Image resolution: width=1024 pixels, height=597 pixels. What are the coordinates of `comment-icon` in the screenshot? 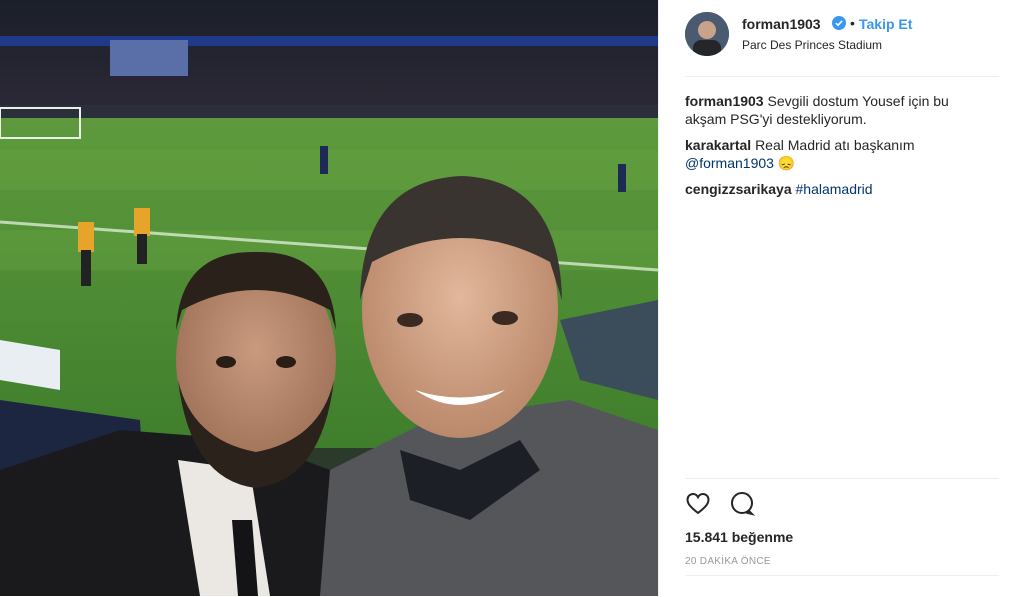 It's located at (742, 504).